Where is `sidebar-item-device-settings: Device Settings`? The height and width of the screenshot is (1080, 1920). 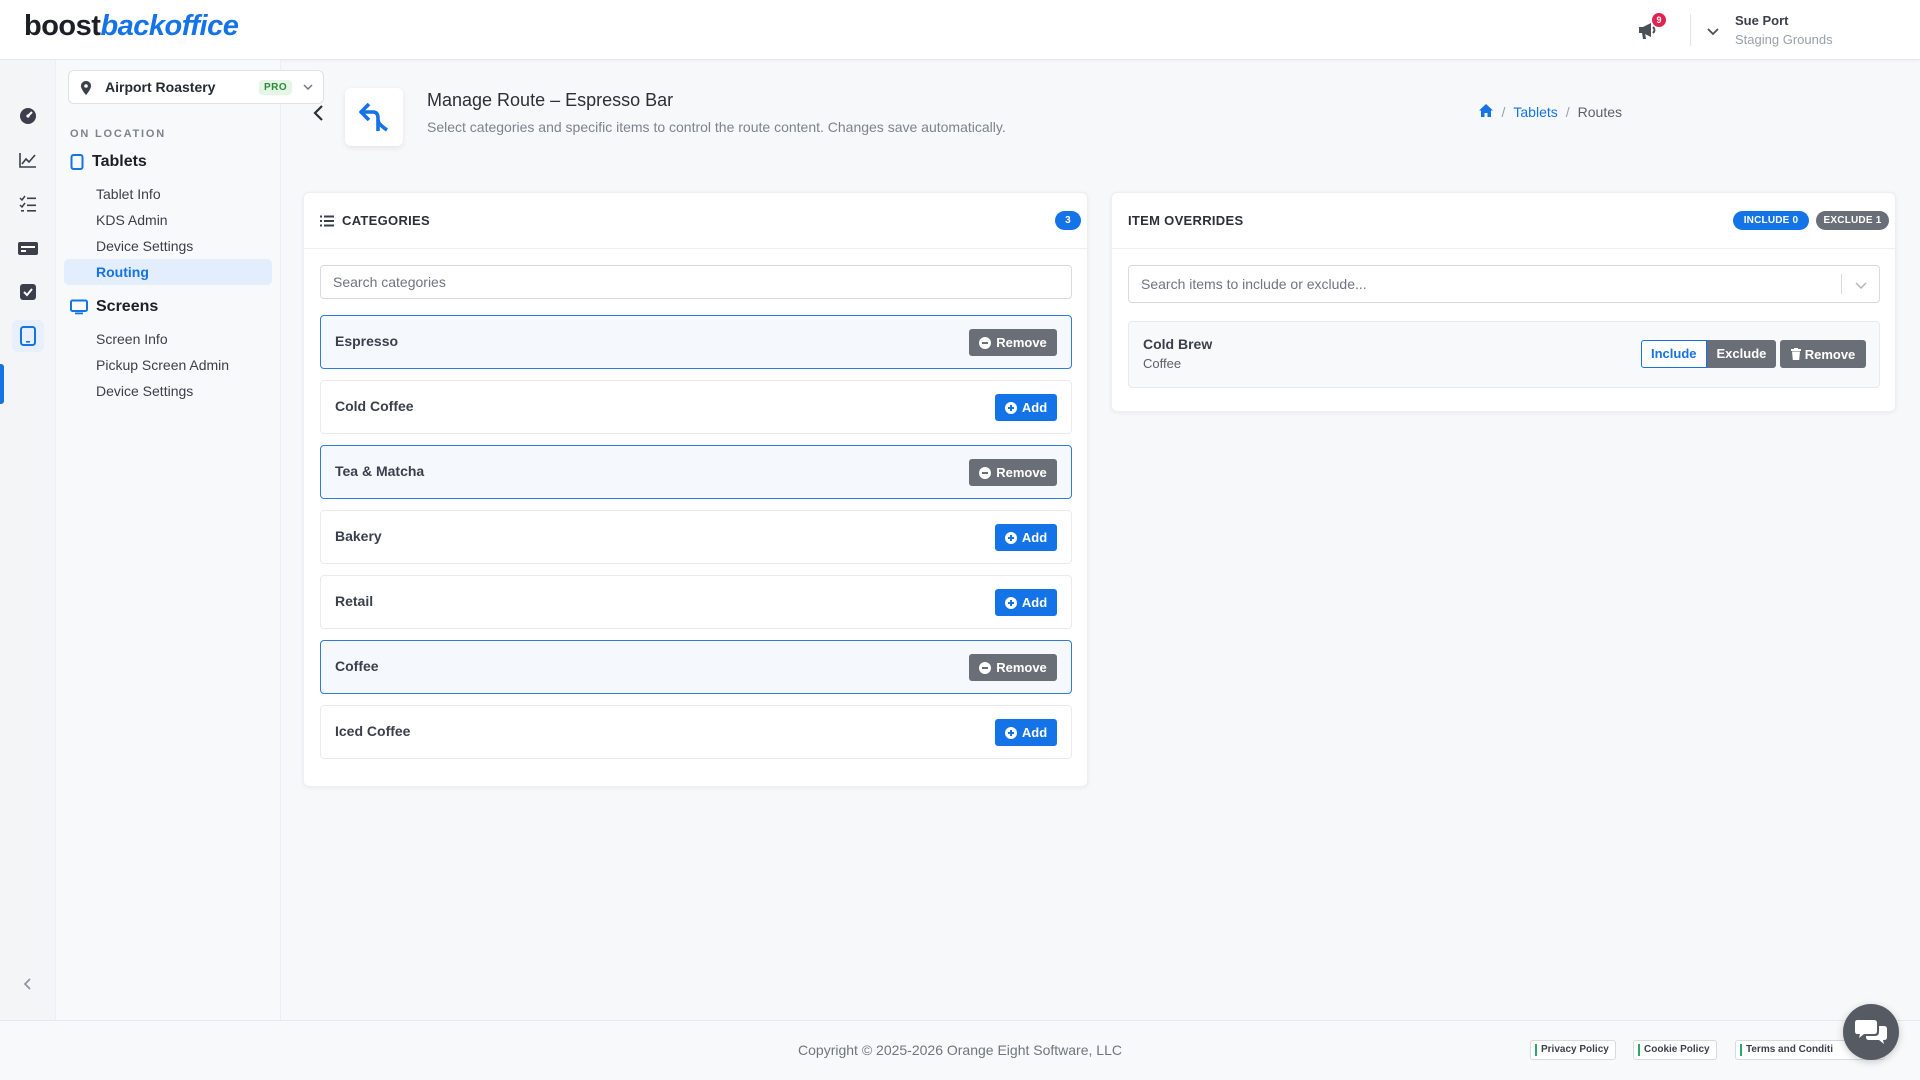 sidebar-item-device-settings: Device Settings is located at coordinates (168, 246).